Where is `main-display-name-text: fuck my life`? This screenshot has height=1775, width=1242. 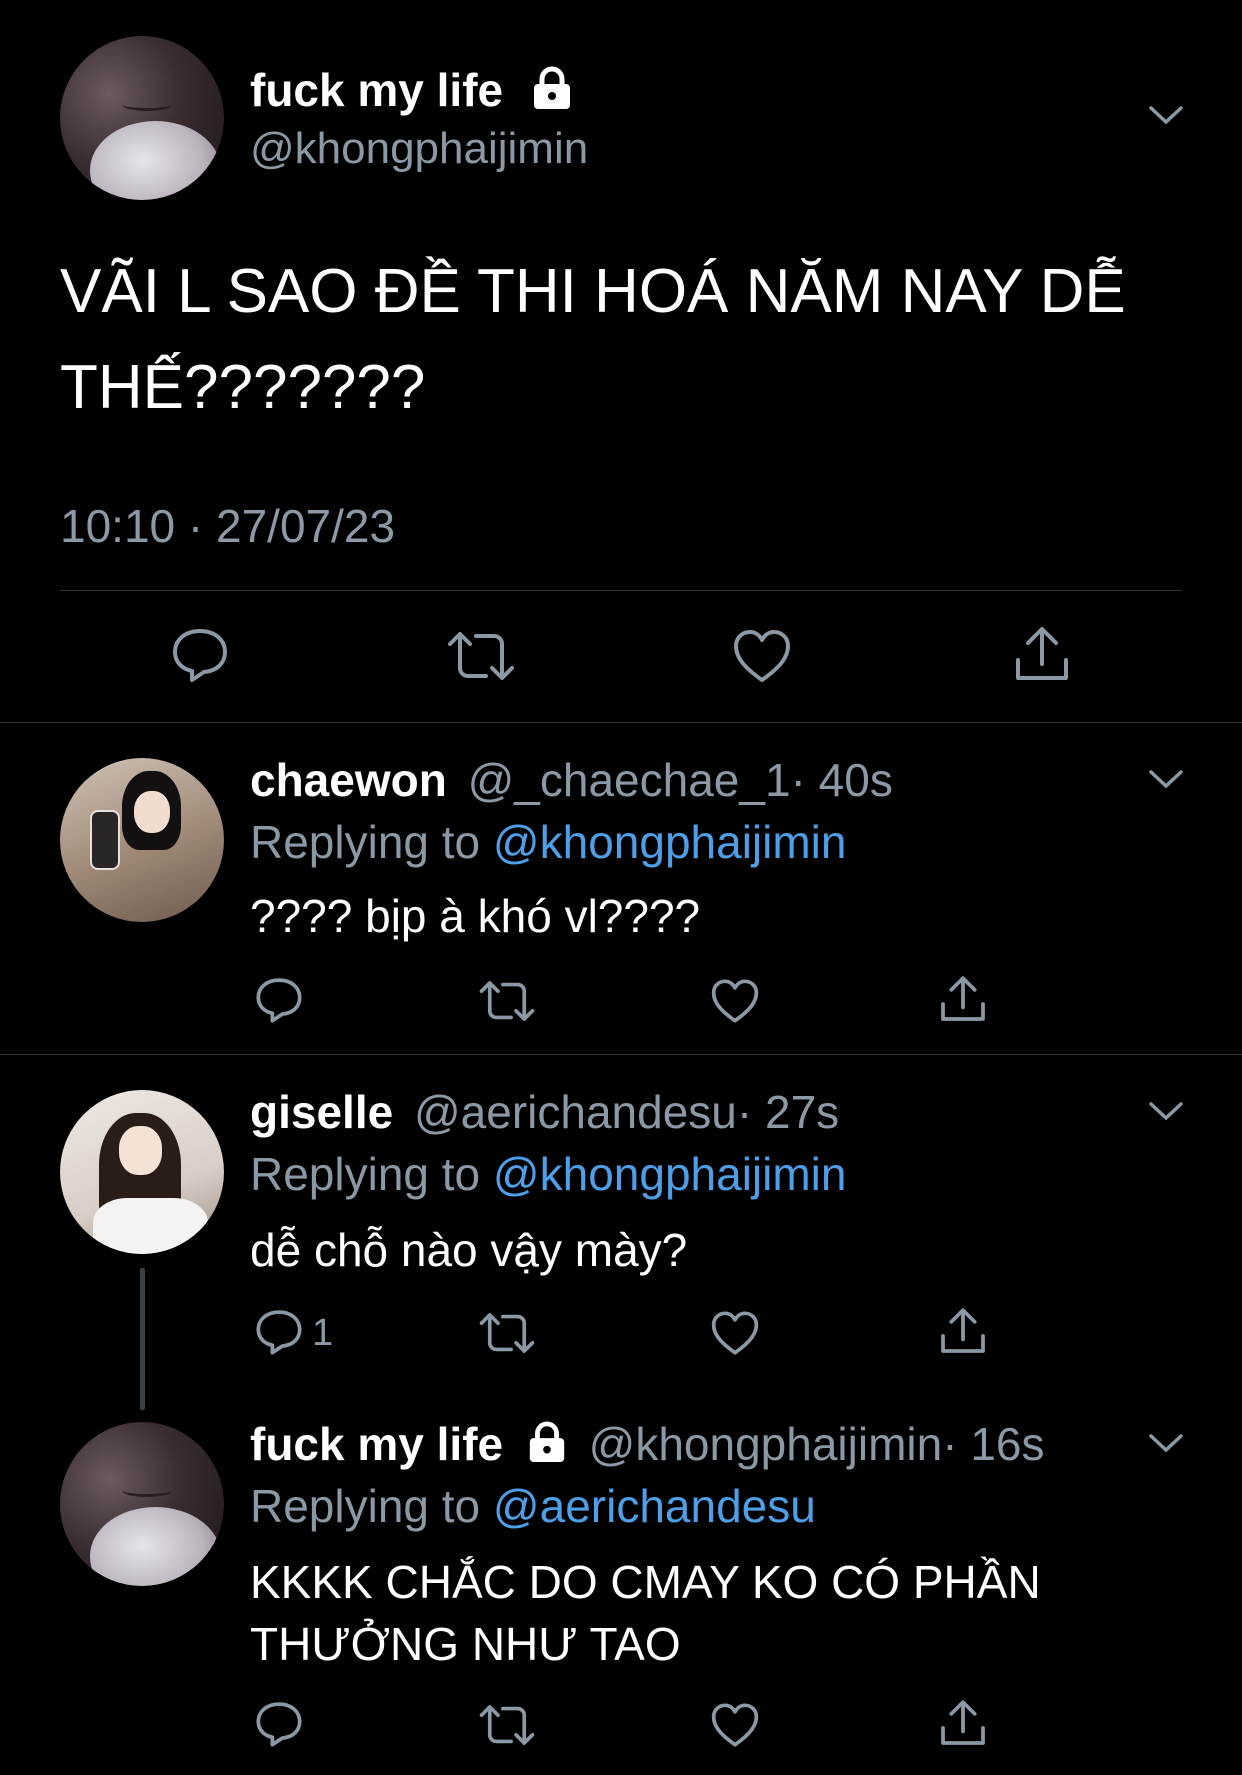 main-display-name-text: fuck my life is located at coordinates (377, 90).